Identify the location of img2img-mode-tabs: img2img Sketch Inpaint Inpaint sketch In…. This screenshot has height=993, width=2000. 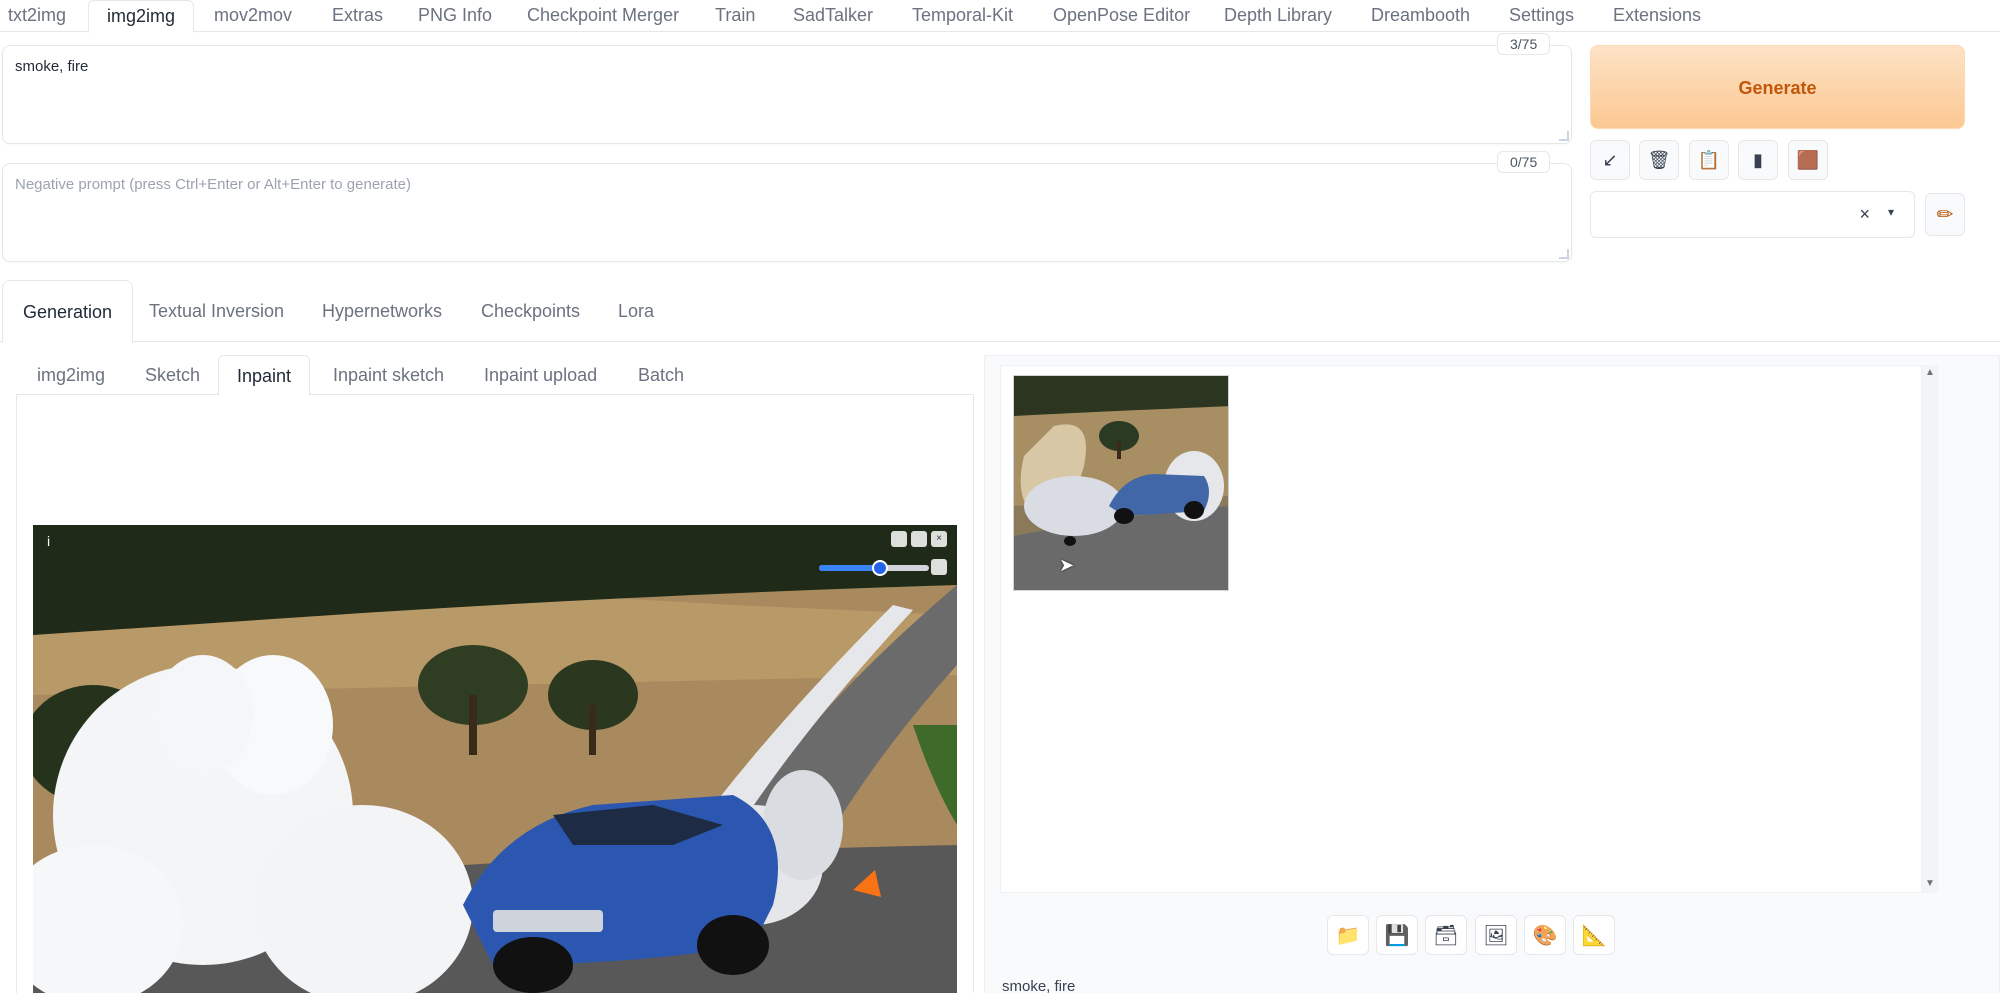
(495, 375).